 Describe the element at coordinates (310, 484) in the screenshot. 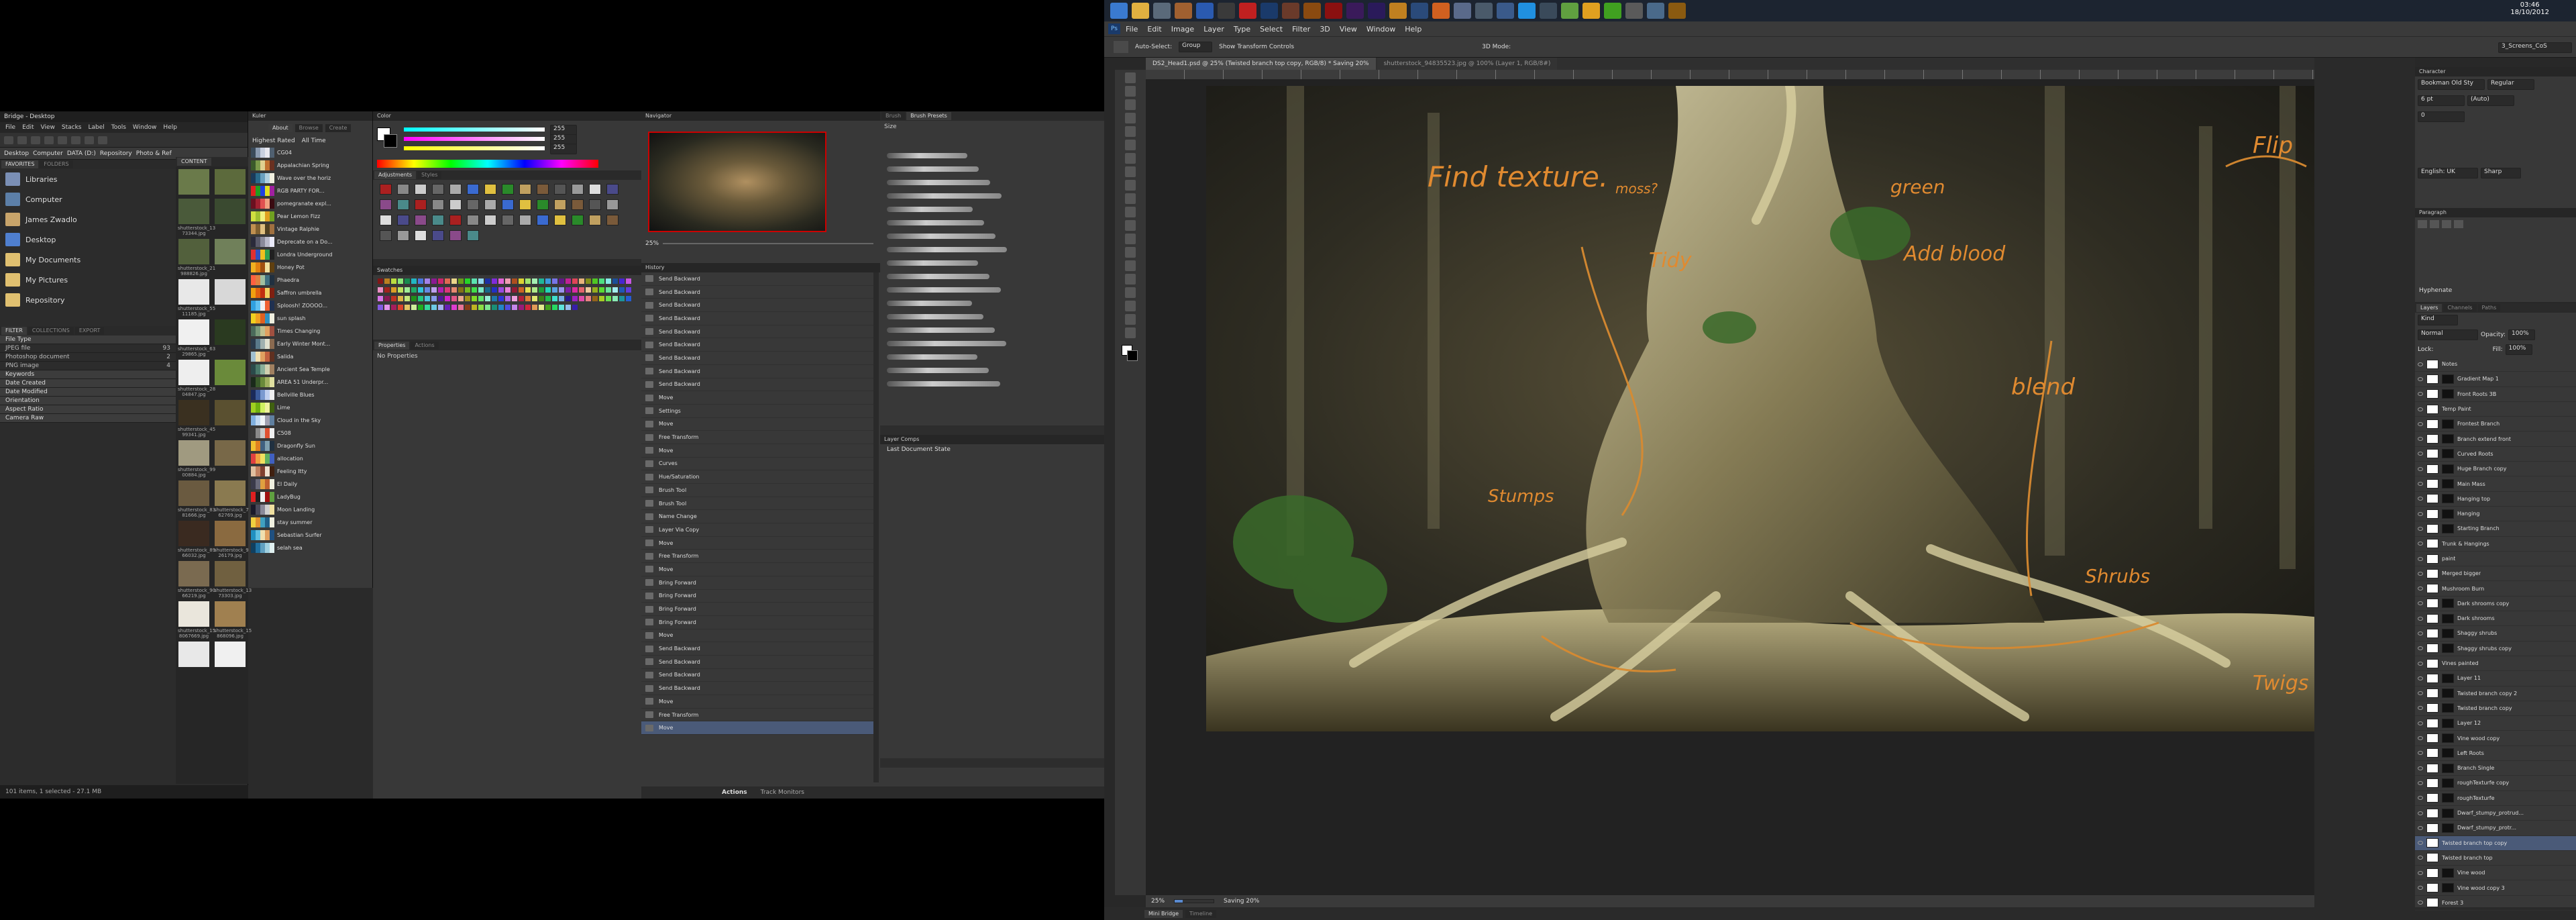

I see `kuler-theme: El Daily` at that location.